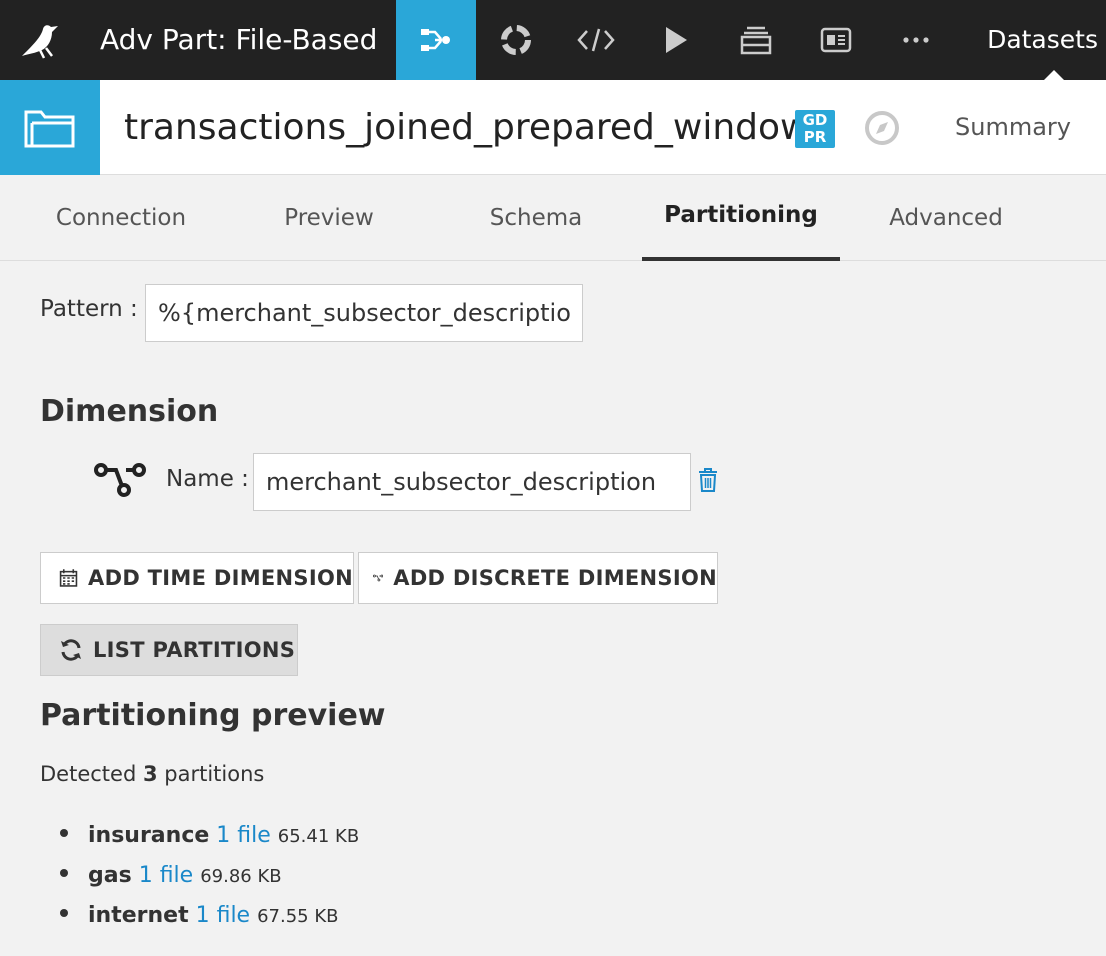 This screenshot has height=956, width=1106. I want to click on list-item: insurance 1 file 65.41 KB, so click(209, 838).